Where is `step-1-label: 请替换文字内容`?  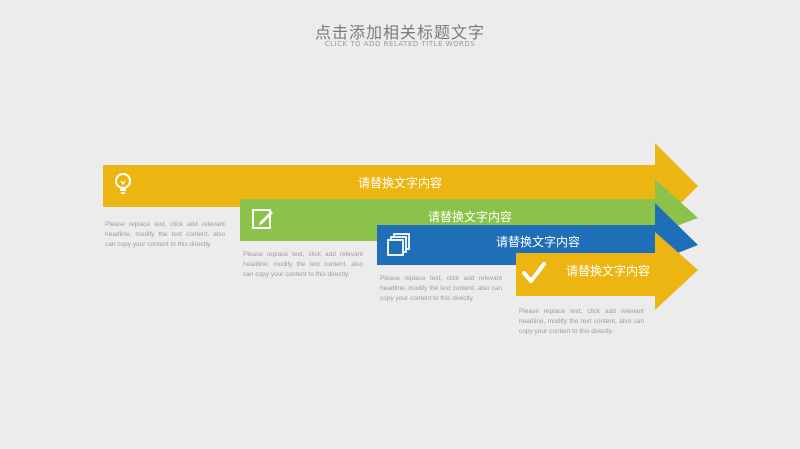 step-1-label: 请替换文字内容 is located at coordinates (400, 183).